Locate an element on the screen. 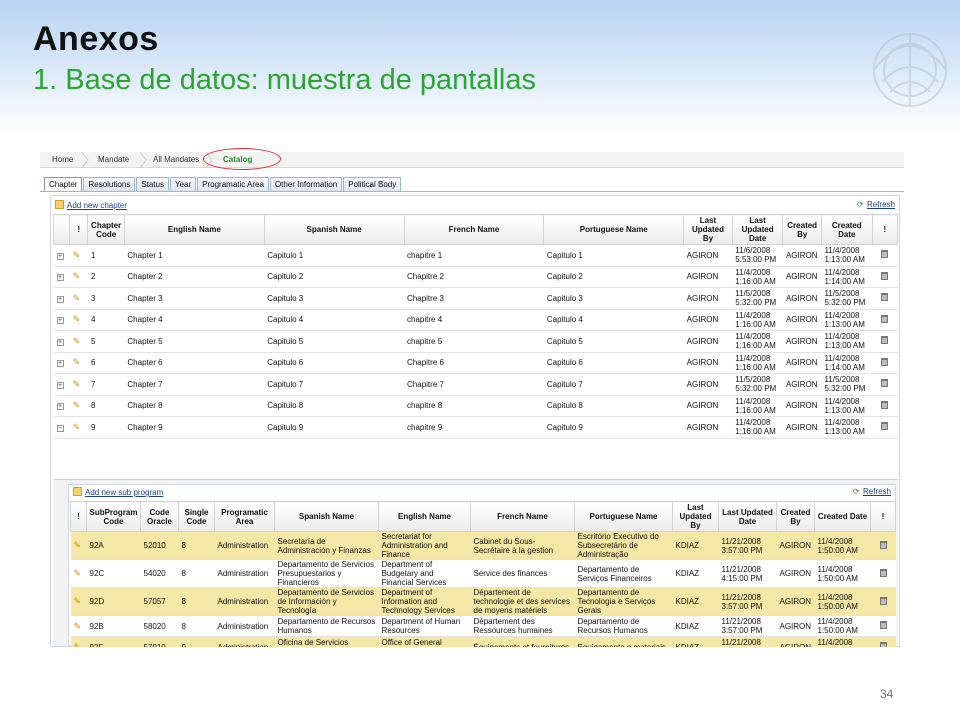 This screenshot has width=960, height=720. cell-en: Chapter 4 is located at coordinates (194, 320).